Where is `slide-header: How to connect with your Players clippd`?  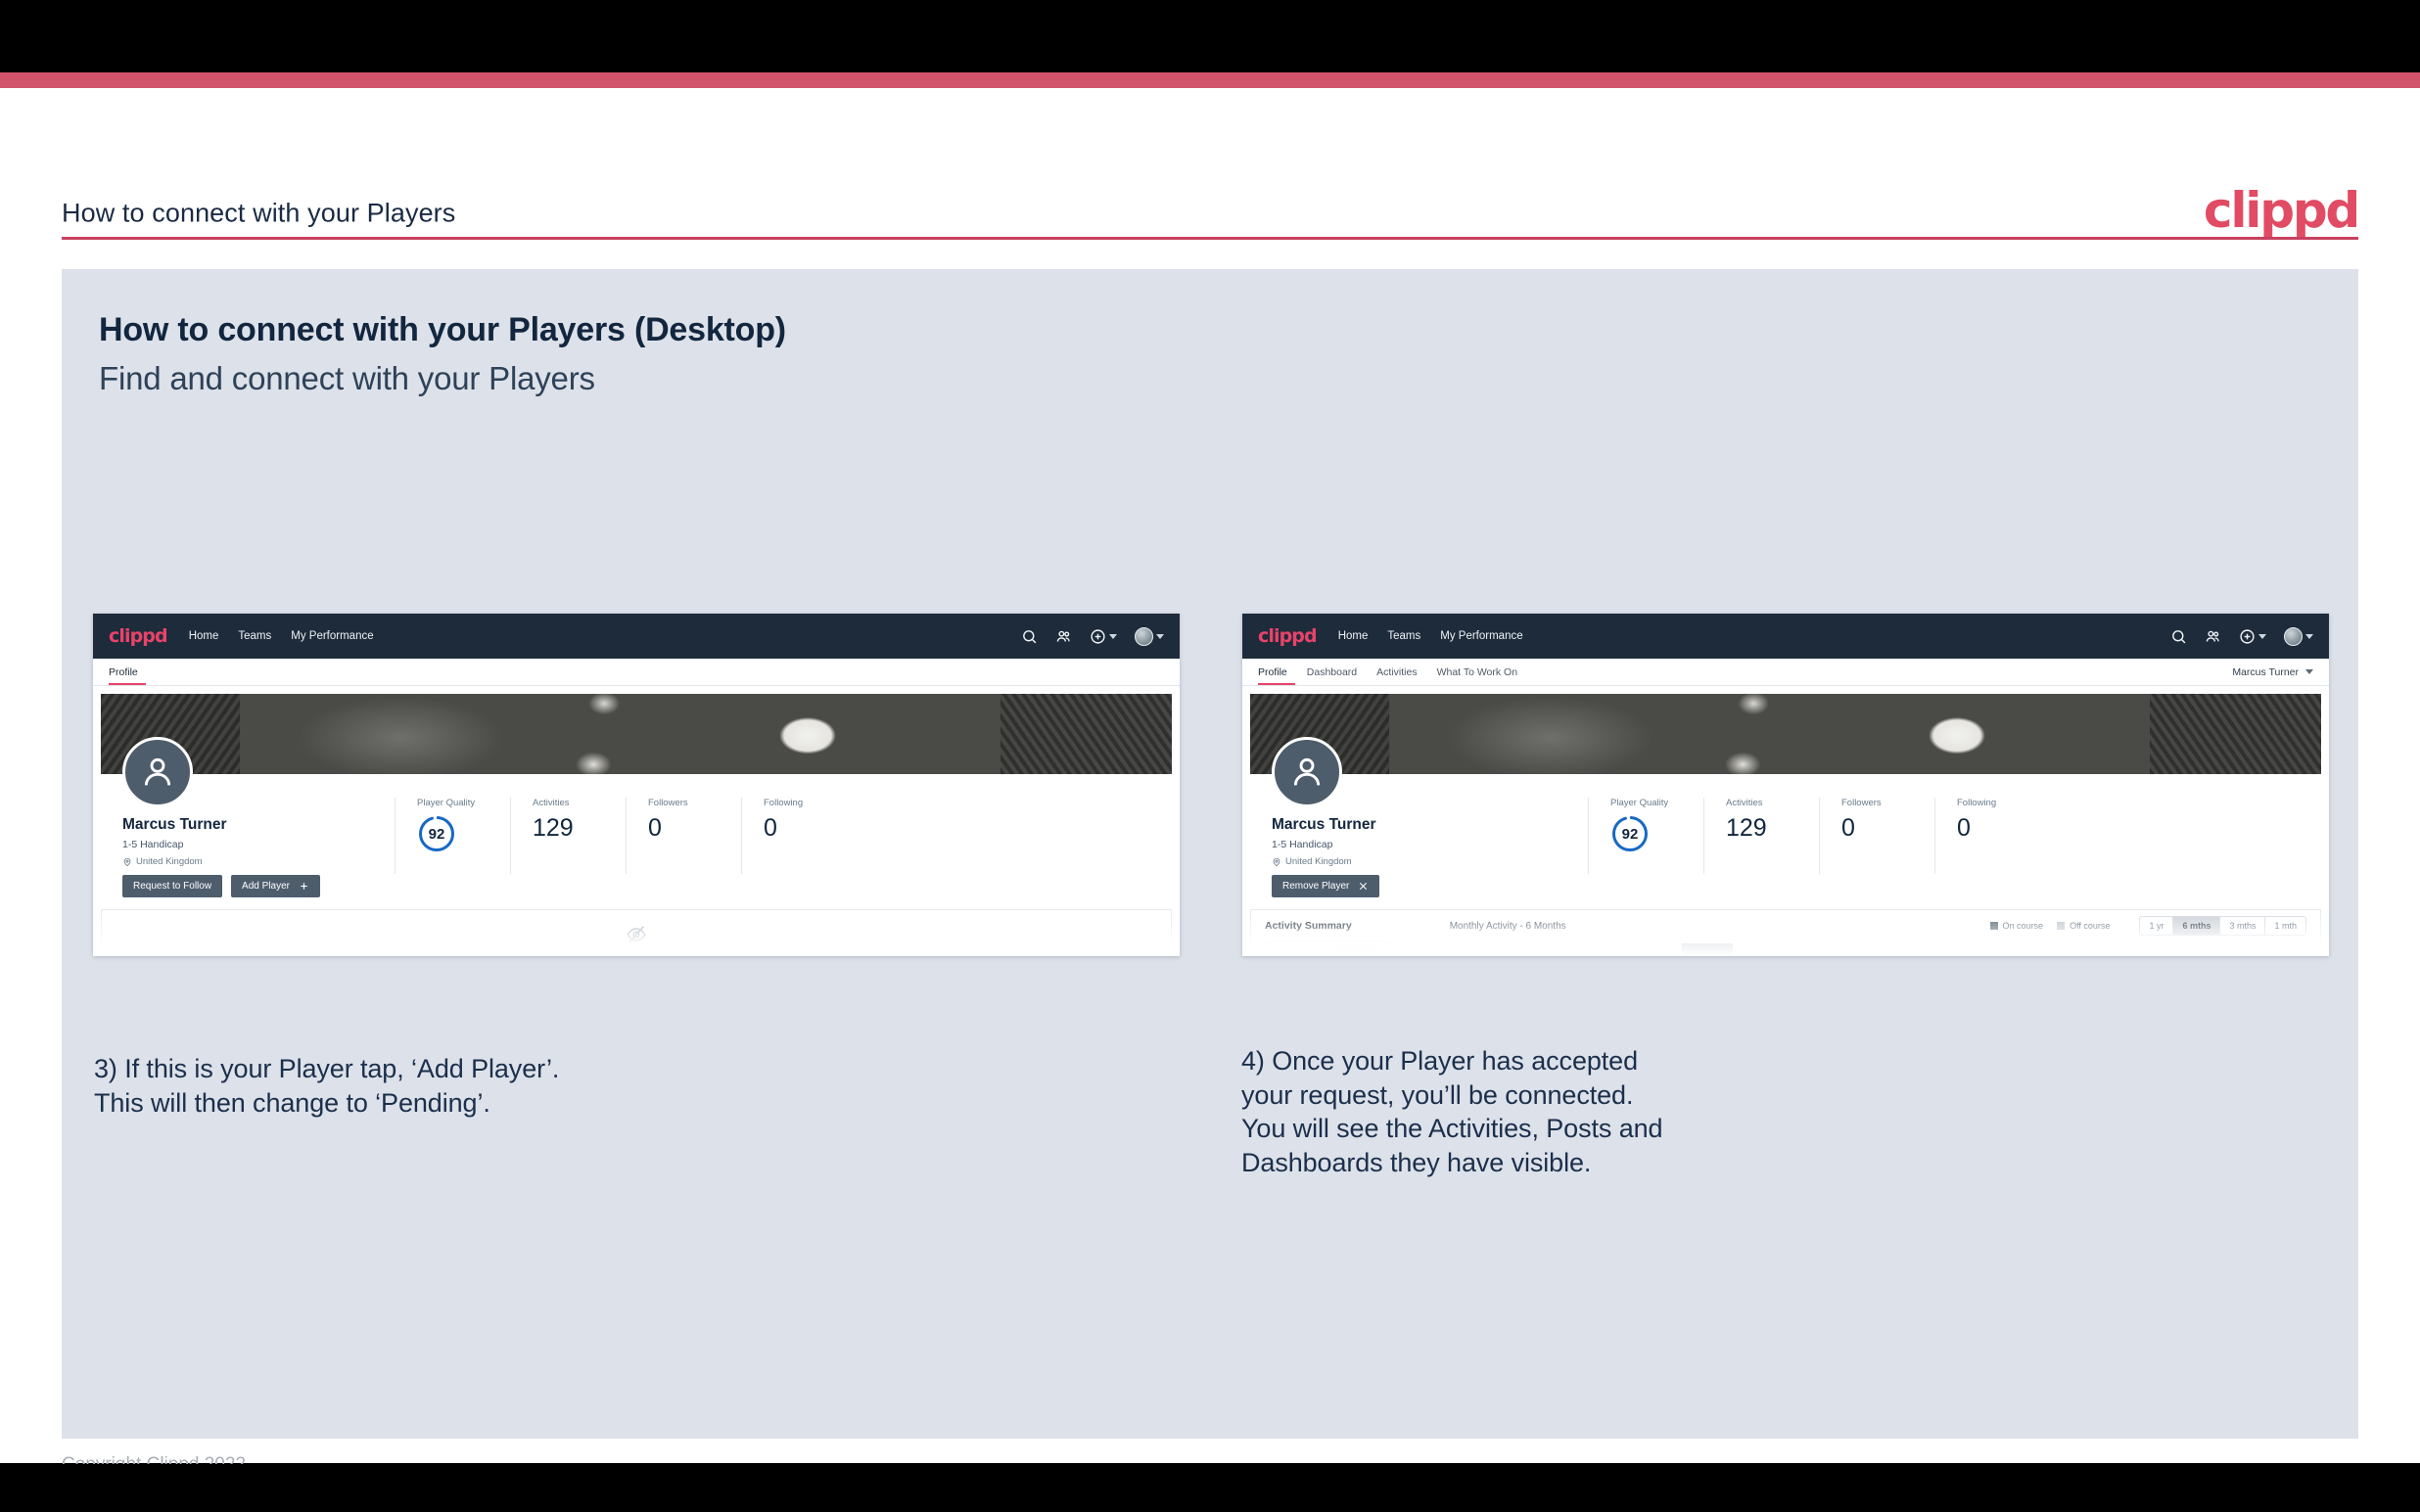 slide-header: How to connect with your Players clippd is located at coordinates (1210, 164).